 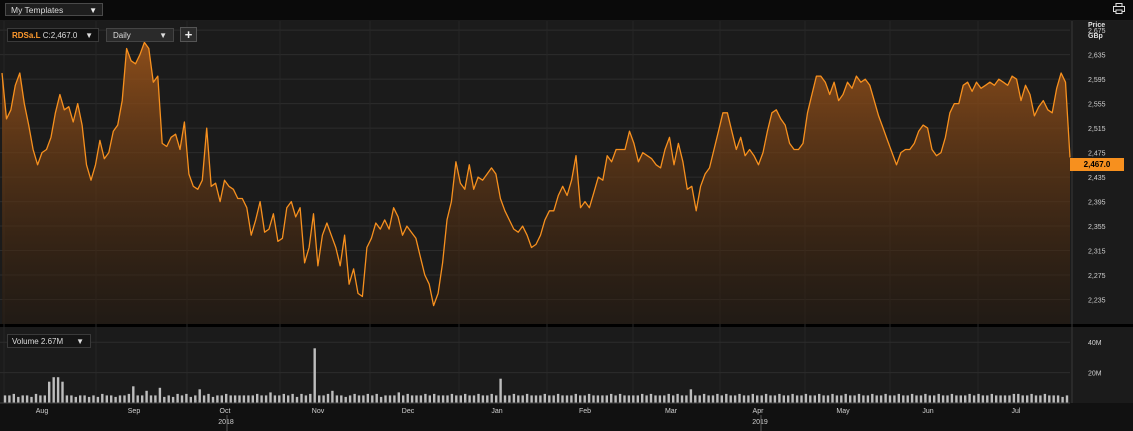 I want to click on ric-code: RDSa.L, so click(x=26, y=35).